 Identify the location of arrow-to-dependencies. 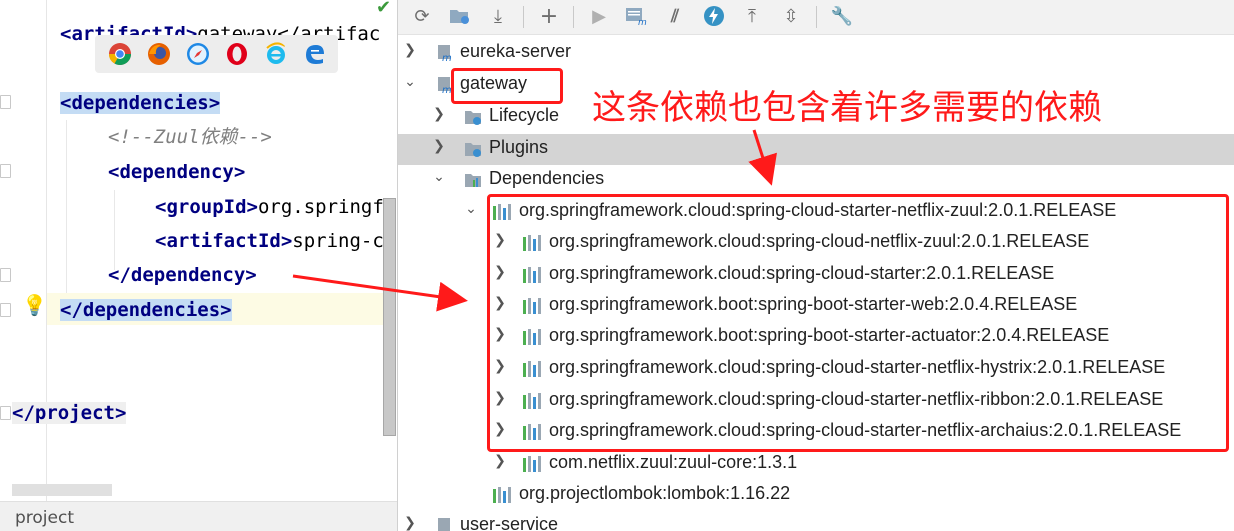
(380, 293).